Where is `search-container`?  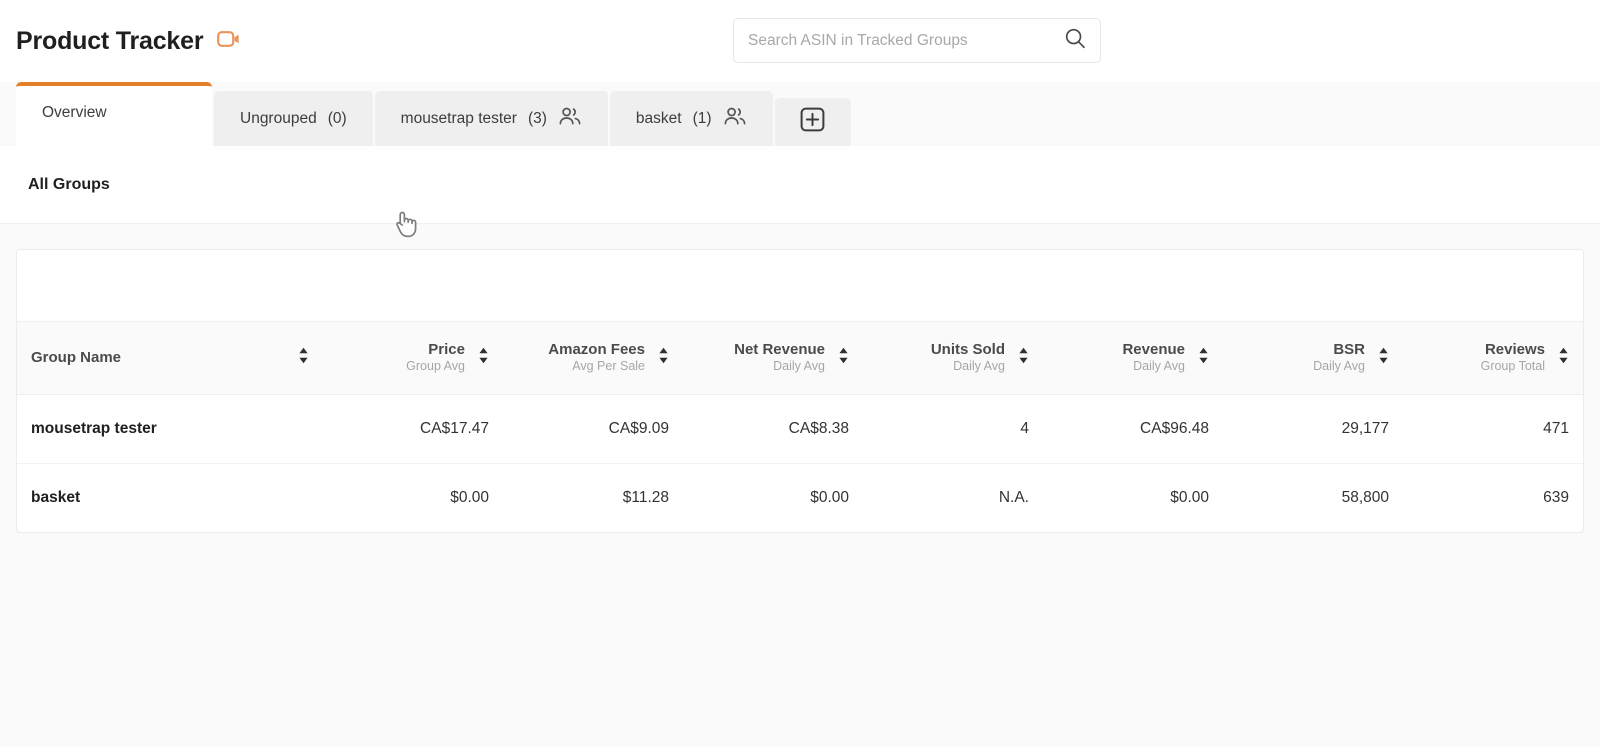
search-container is located at coordinates (917, 40).